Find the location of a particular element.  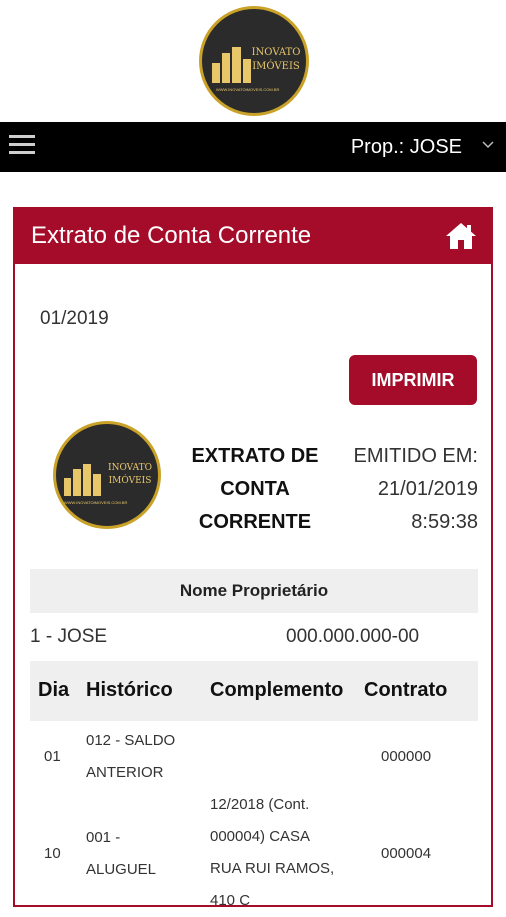

cell-historico: 001 - ALUGUEL is located at coordinates (121, 853).